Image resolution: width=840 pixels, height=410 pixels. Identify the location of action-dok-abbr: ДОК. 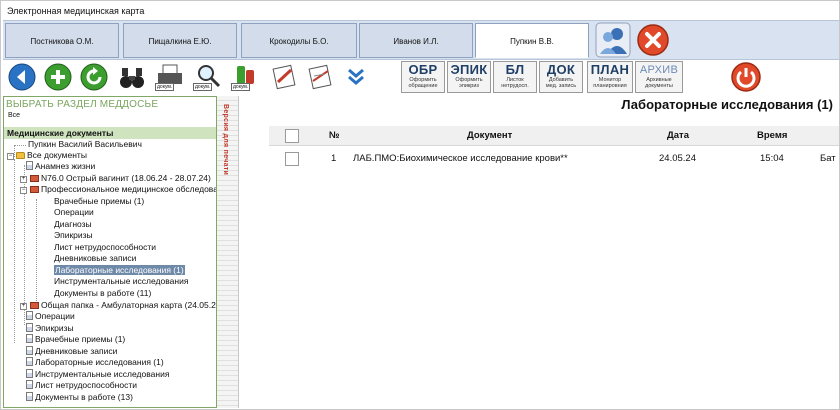
(561, 69).